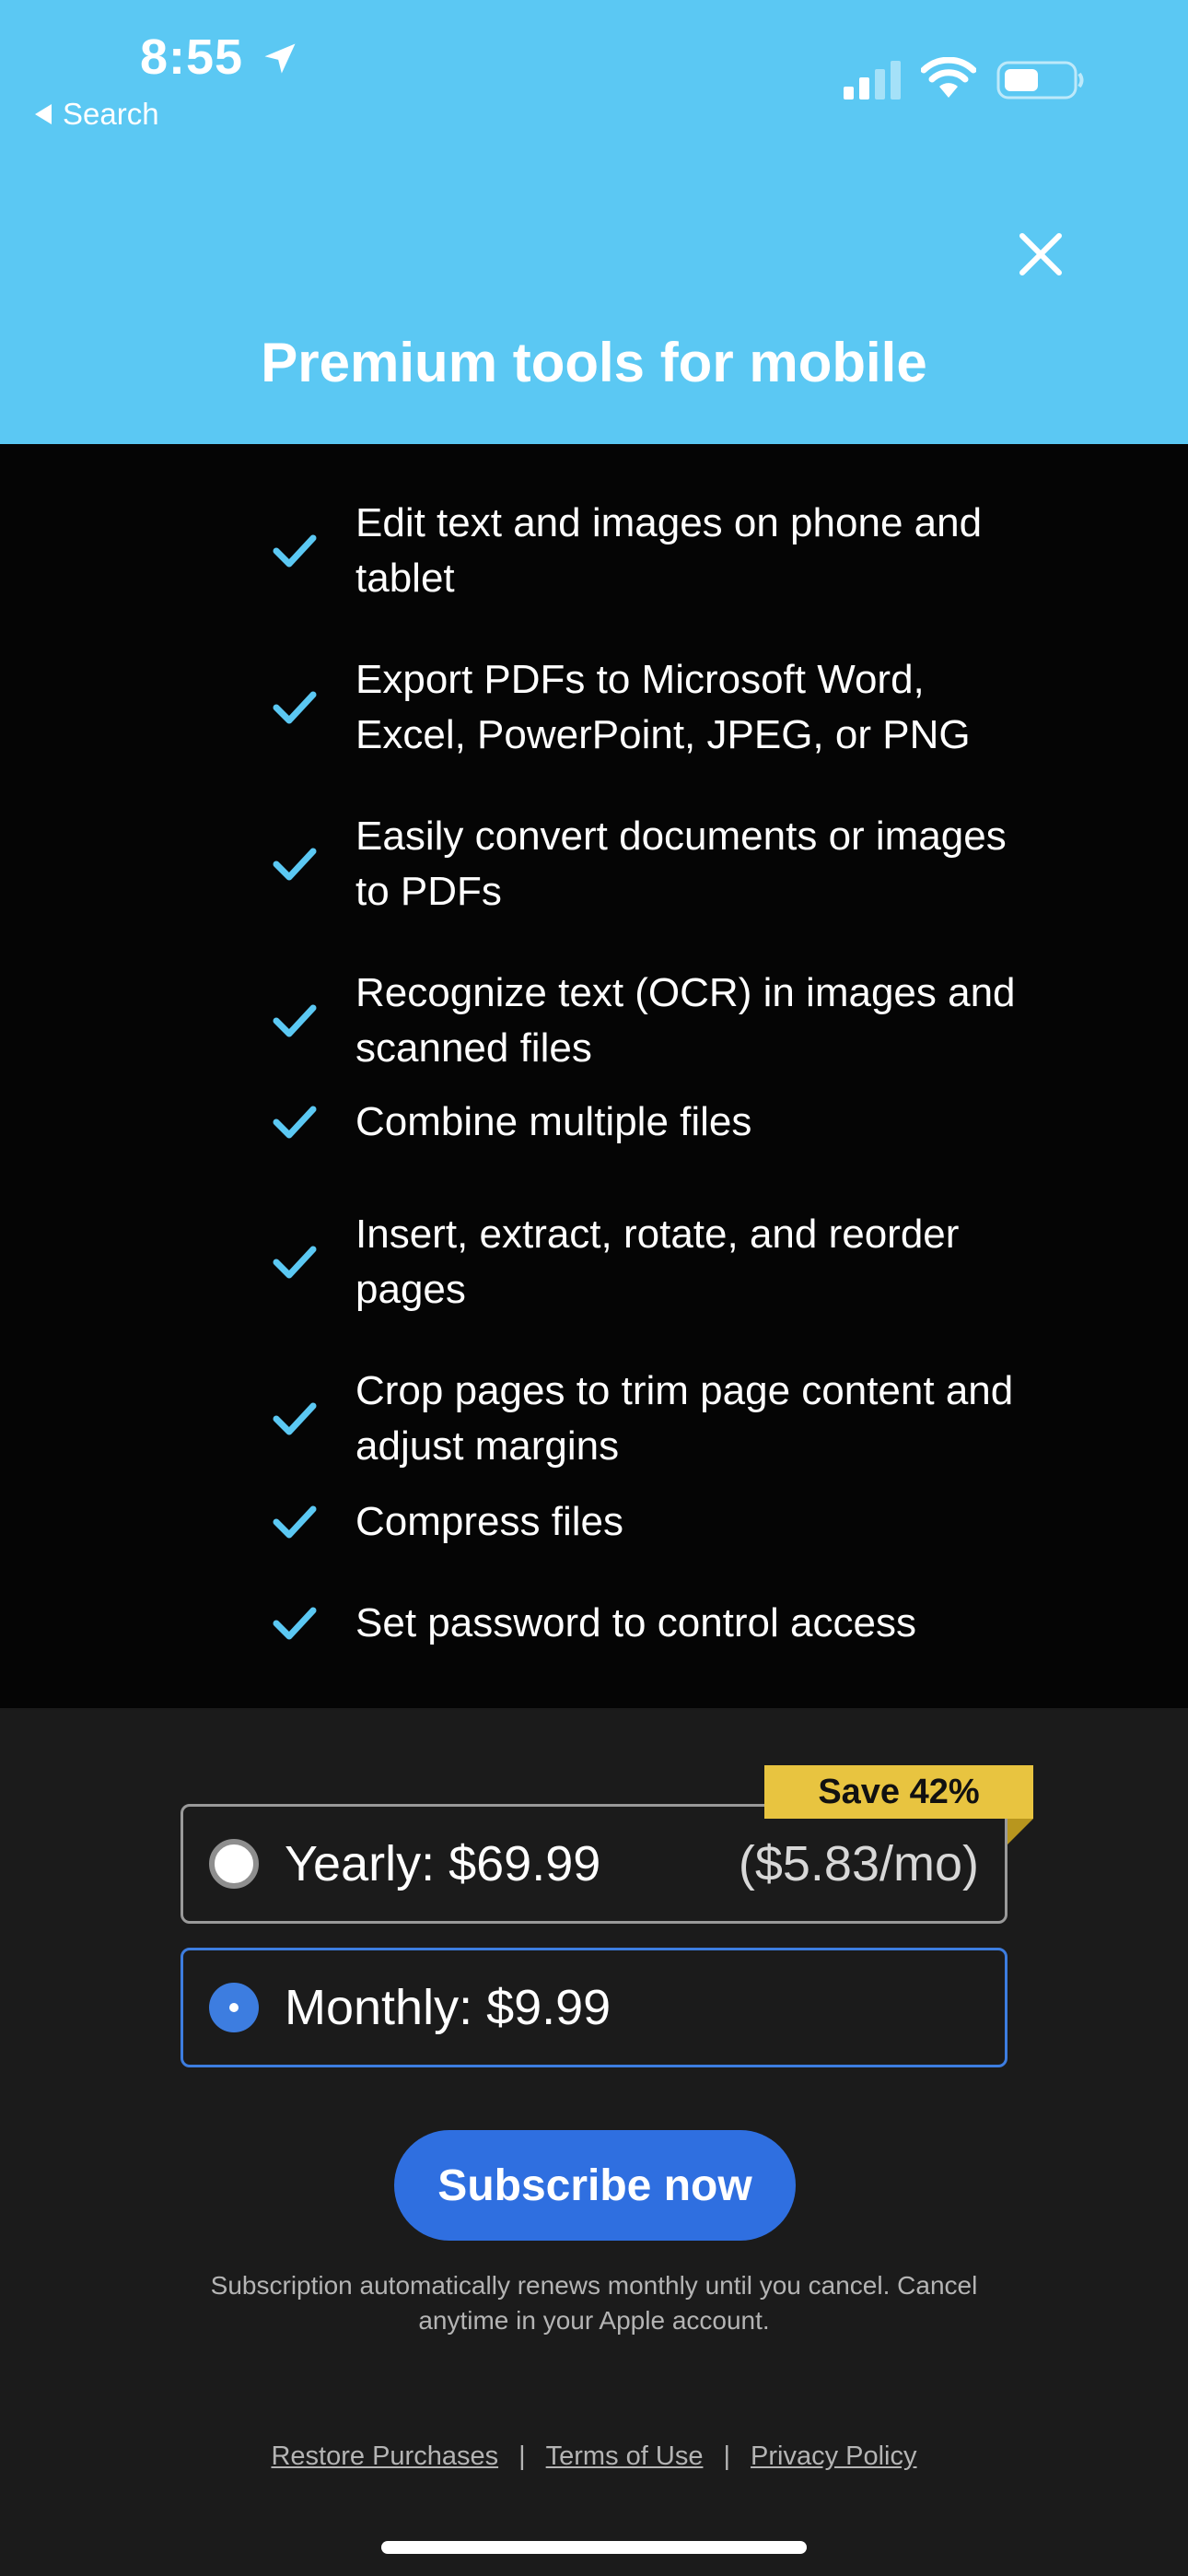 This screenshot has height=2576, width=1188. I want to click on yearly-plan-option: Yearly: $69.99 ($5.83/mo), so click(594, 1864).